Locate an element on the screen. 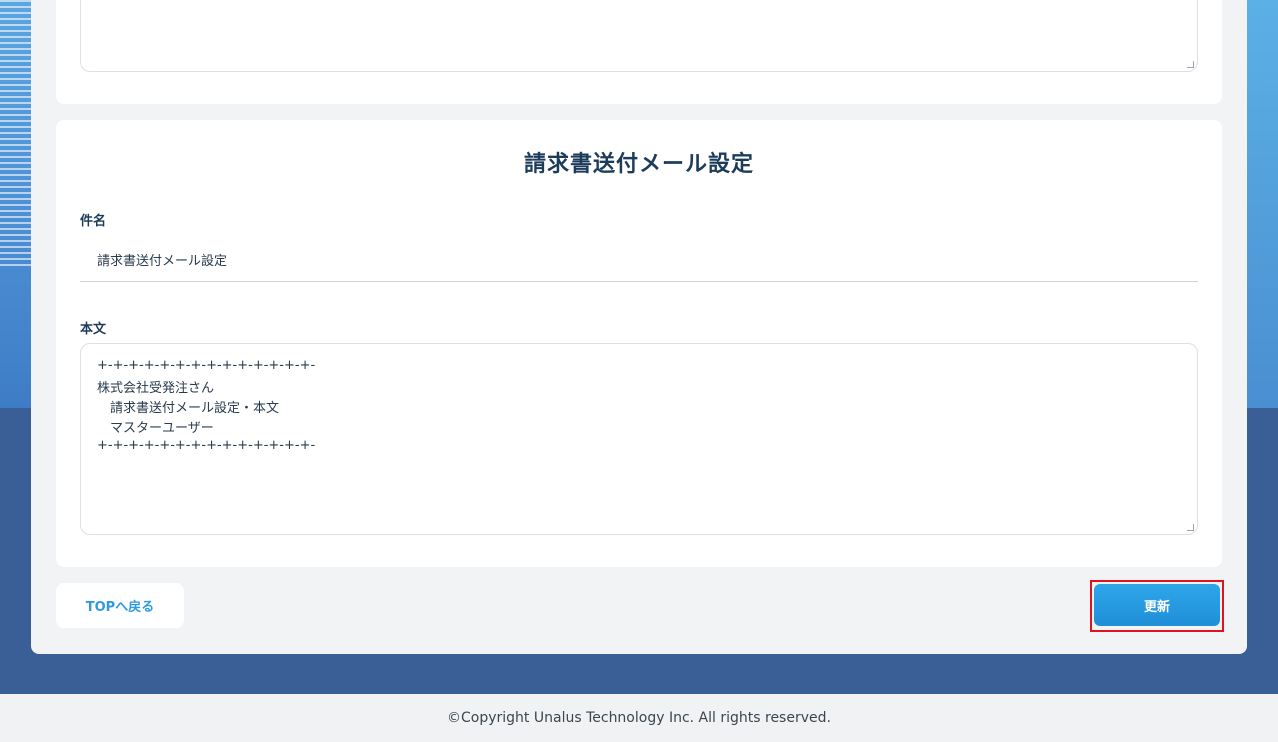 This screenshot has height=742, width=1278. body-line: マスターユーザー is located at coordinates (155, 428).